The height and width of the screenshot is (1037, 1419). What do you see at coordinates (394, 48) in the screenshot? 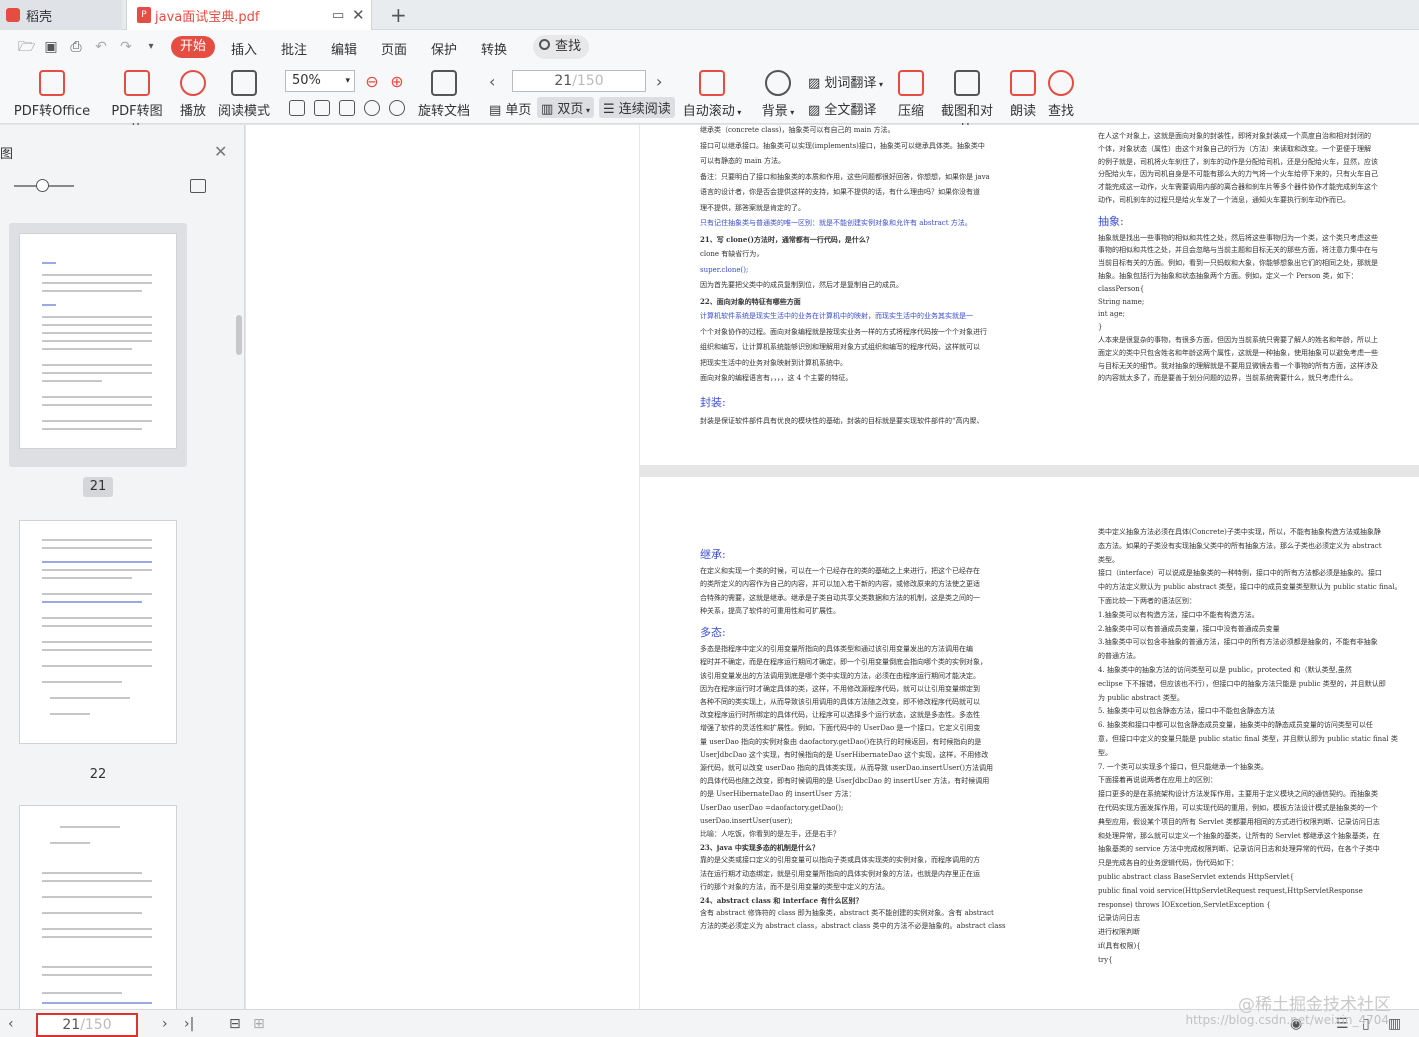
I see `menu-page: 页面` at bounding box center [394, 48].